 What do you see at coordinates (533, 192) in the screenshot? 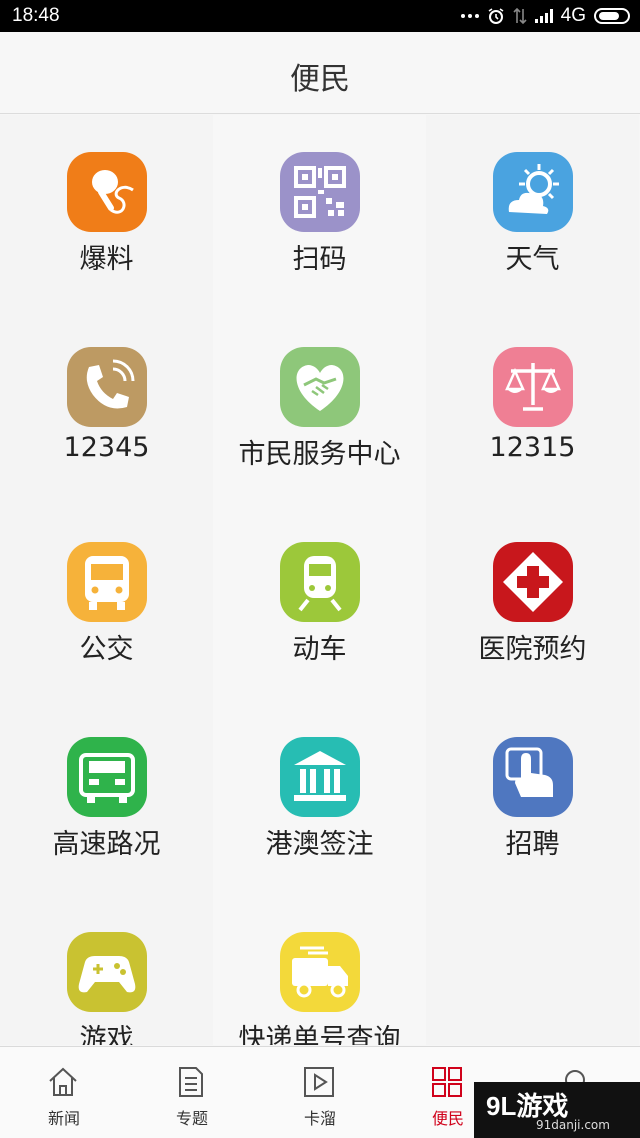
I see `weather-sun-cloud-icon` at bounding box center [533, 192].